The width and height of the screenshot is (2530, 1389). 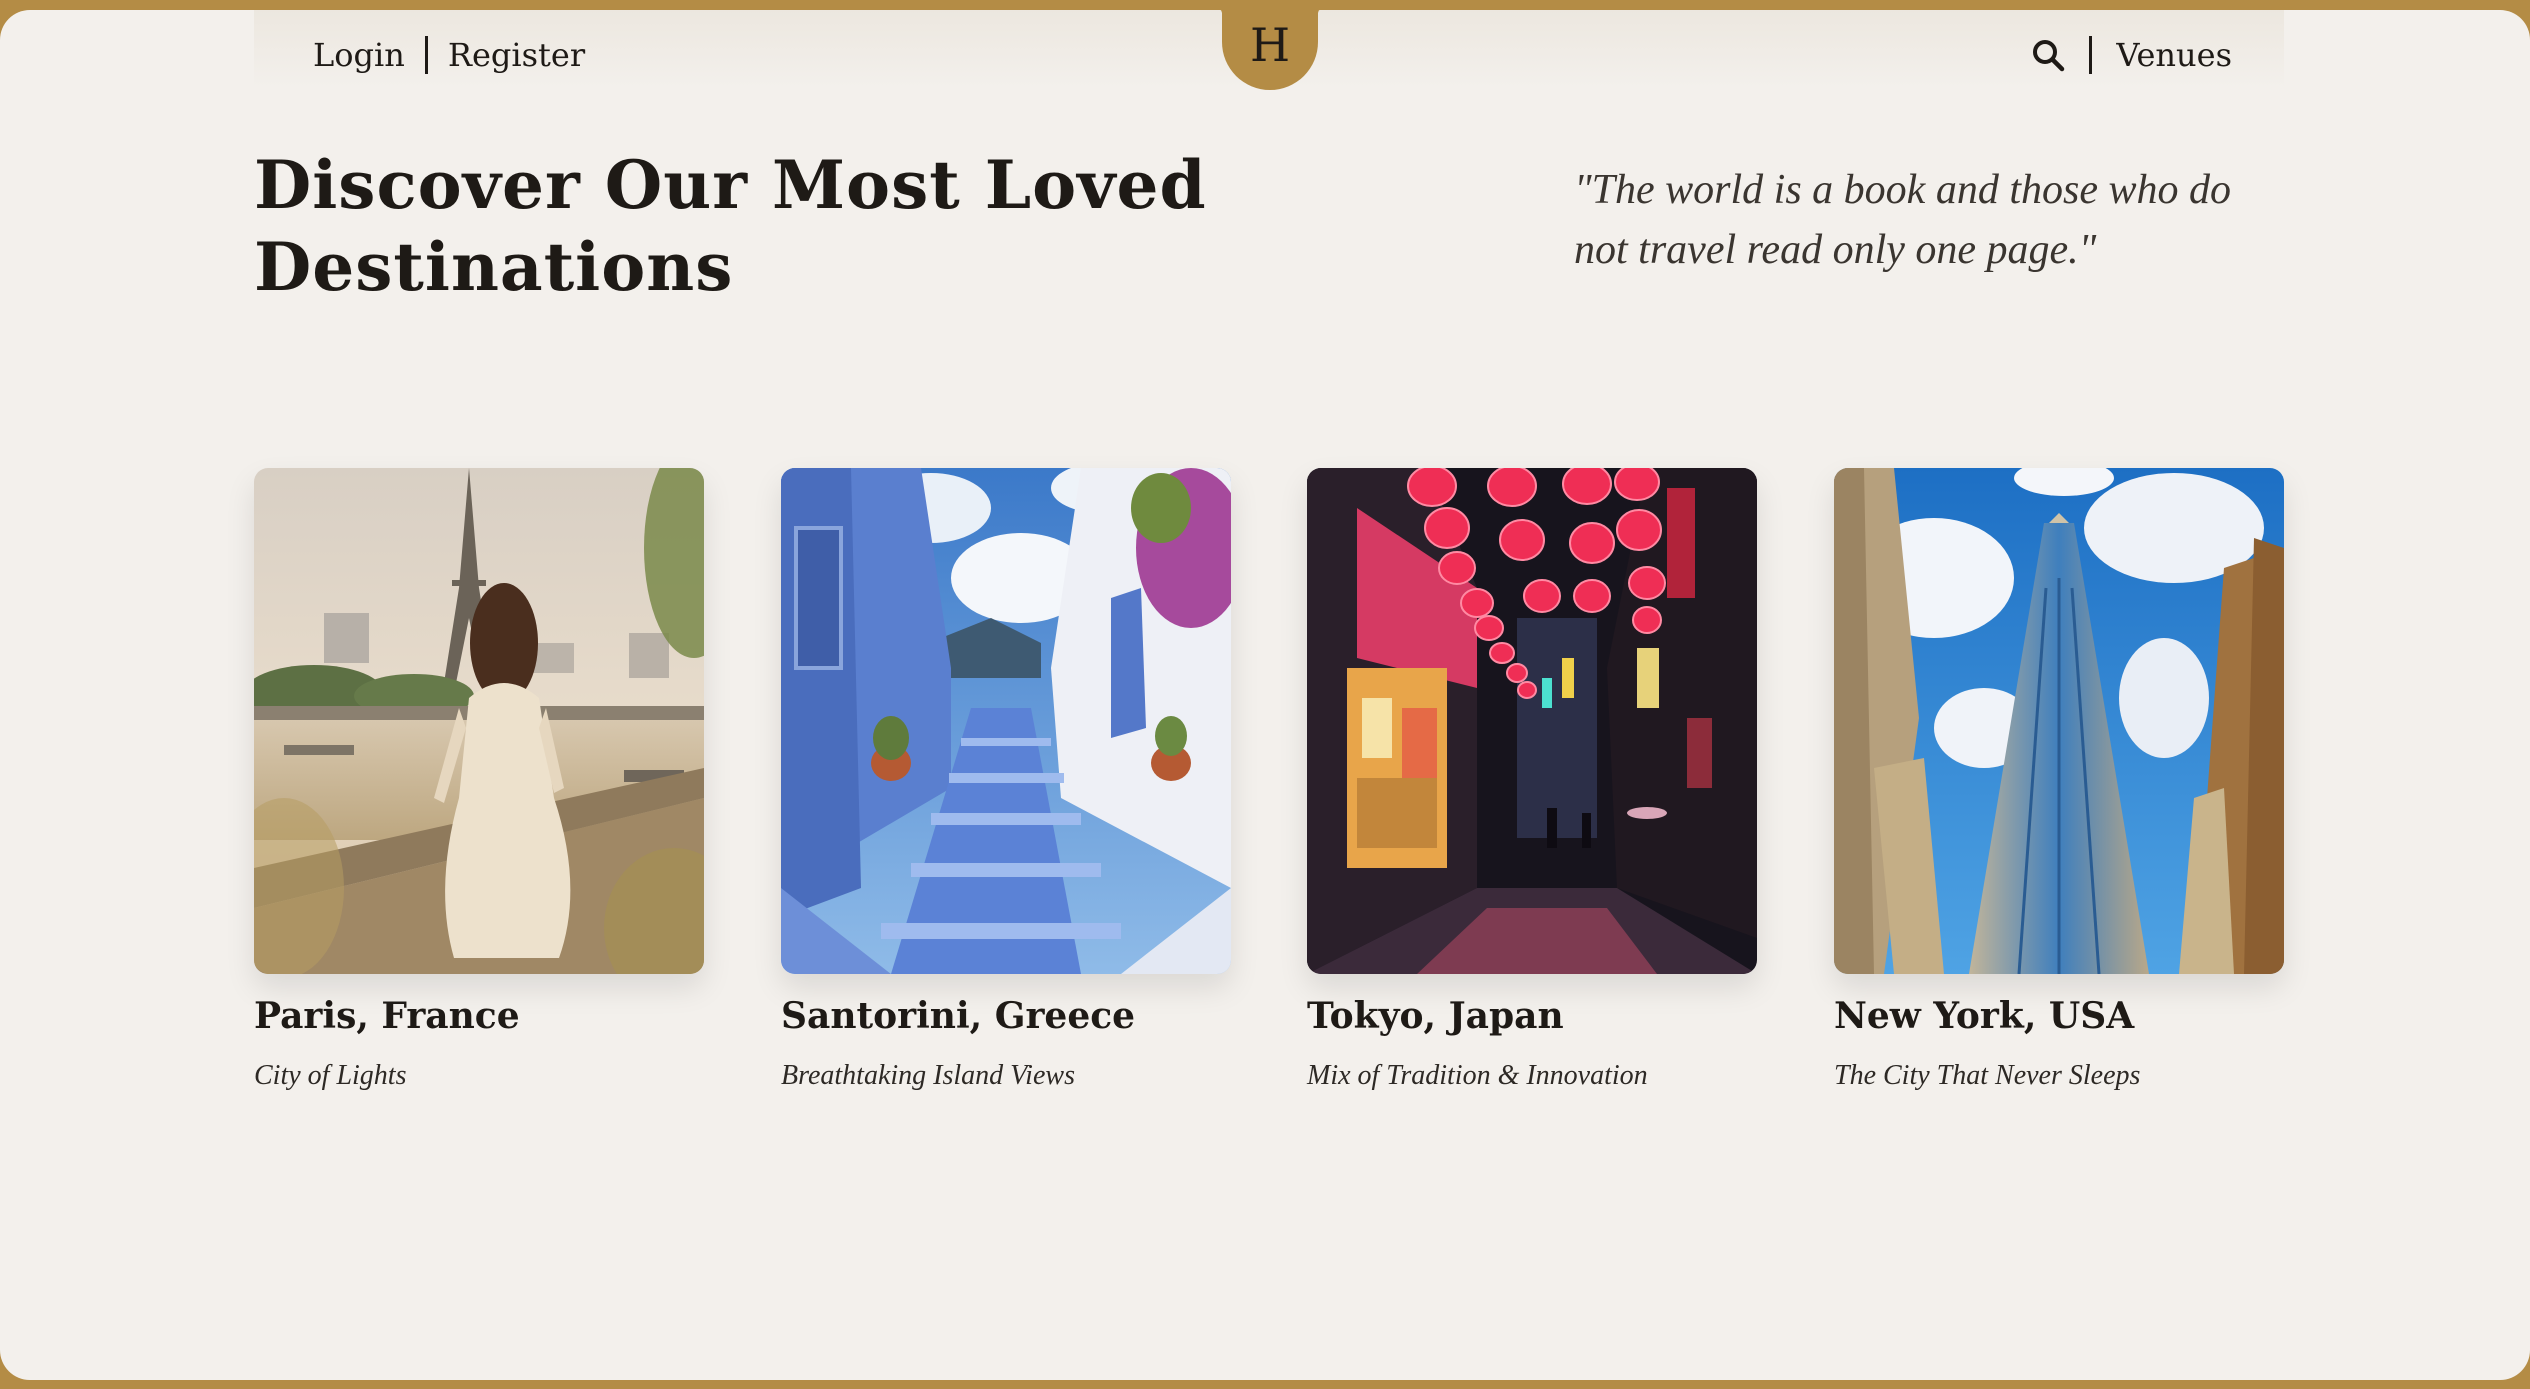 What do you see at coordinates (1006, 721) in the screenshot?
I see `santorini-image` at bounding box center [1006, 721].